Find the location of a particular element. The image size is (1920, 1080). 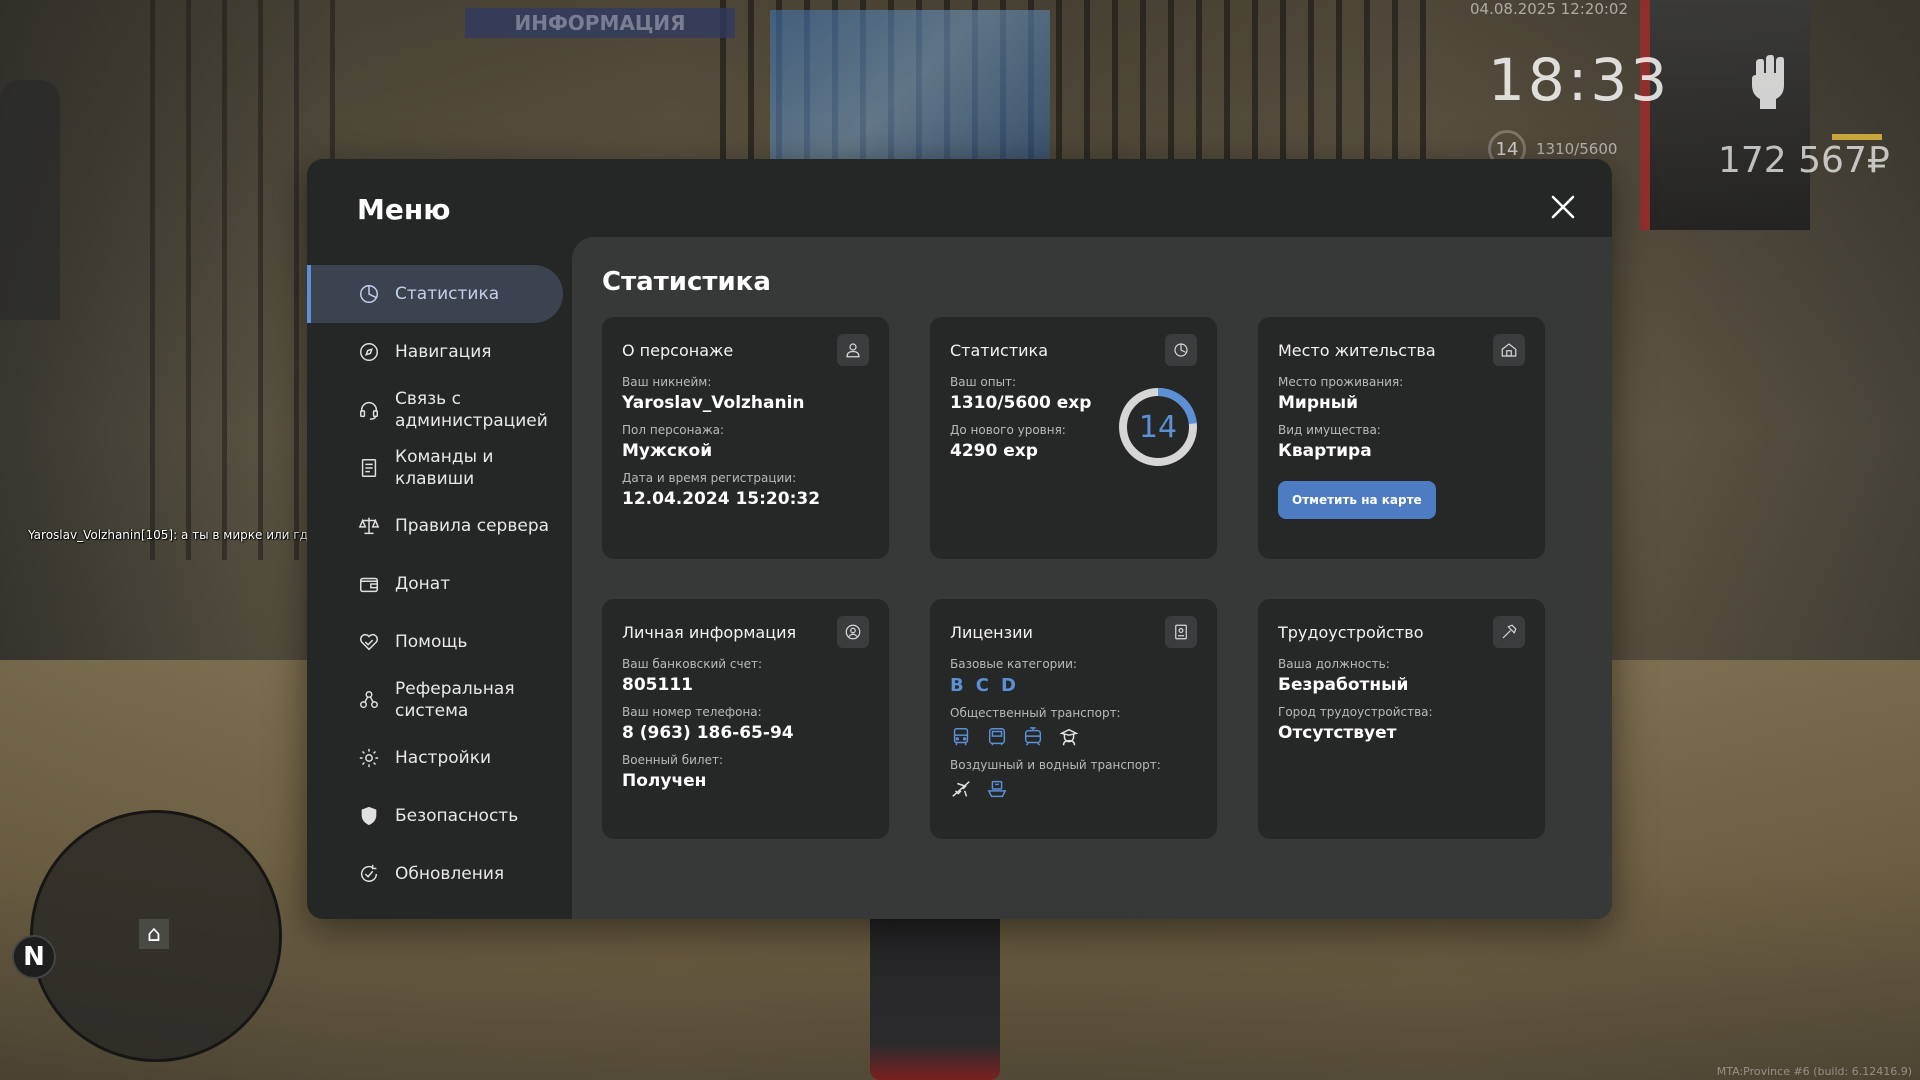

property-value: Квартира is located at coordinates (1325, 451).